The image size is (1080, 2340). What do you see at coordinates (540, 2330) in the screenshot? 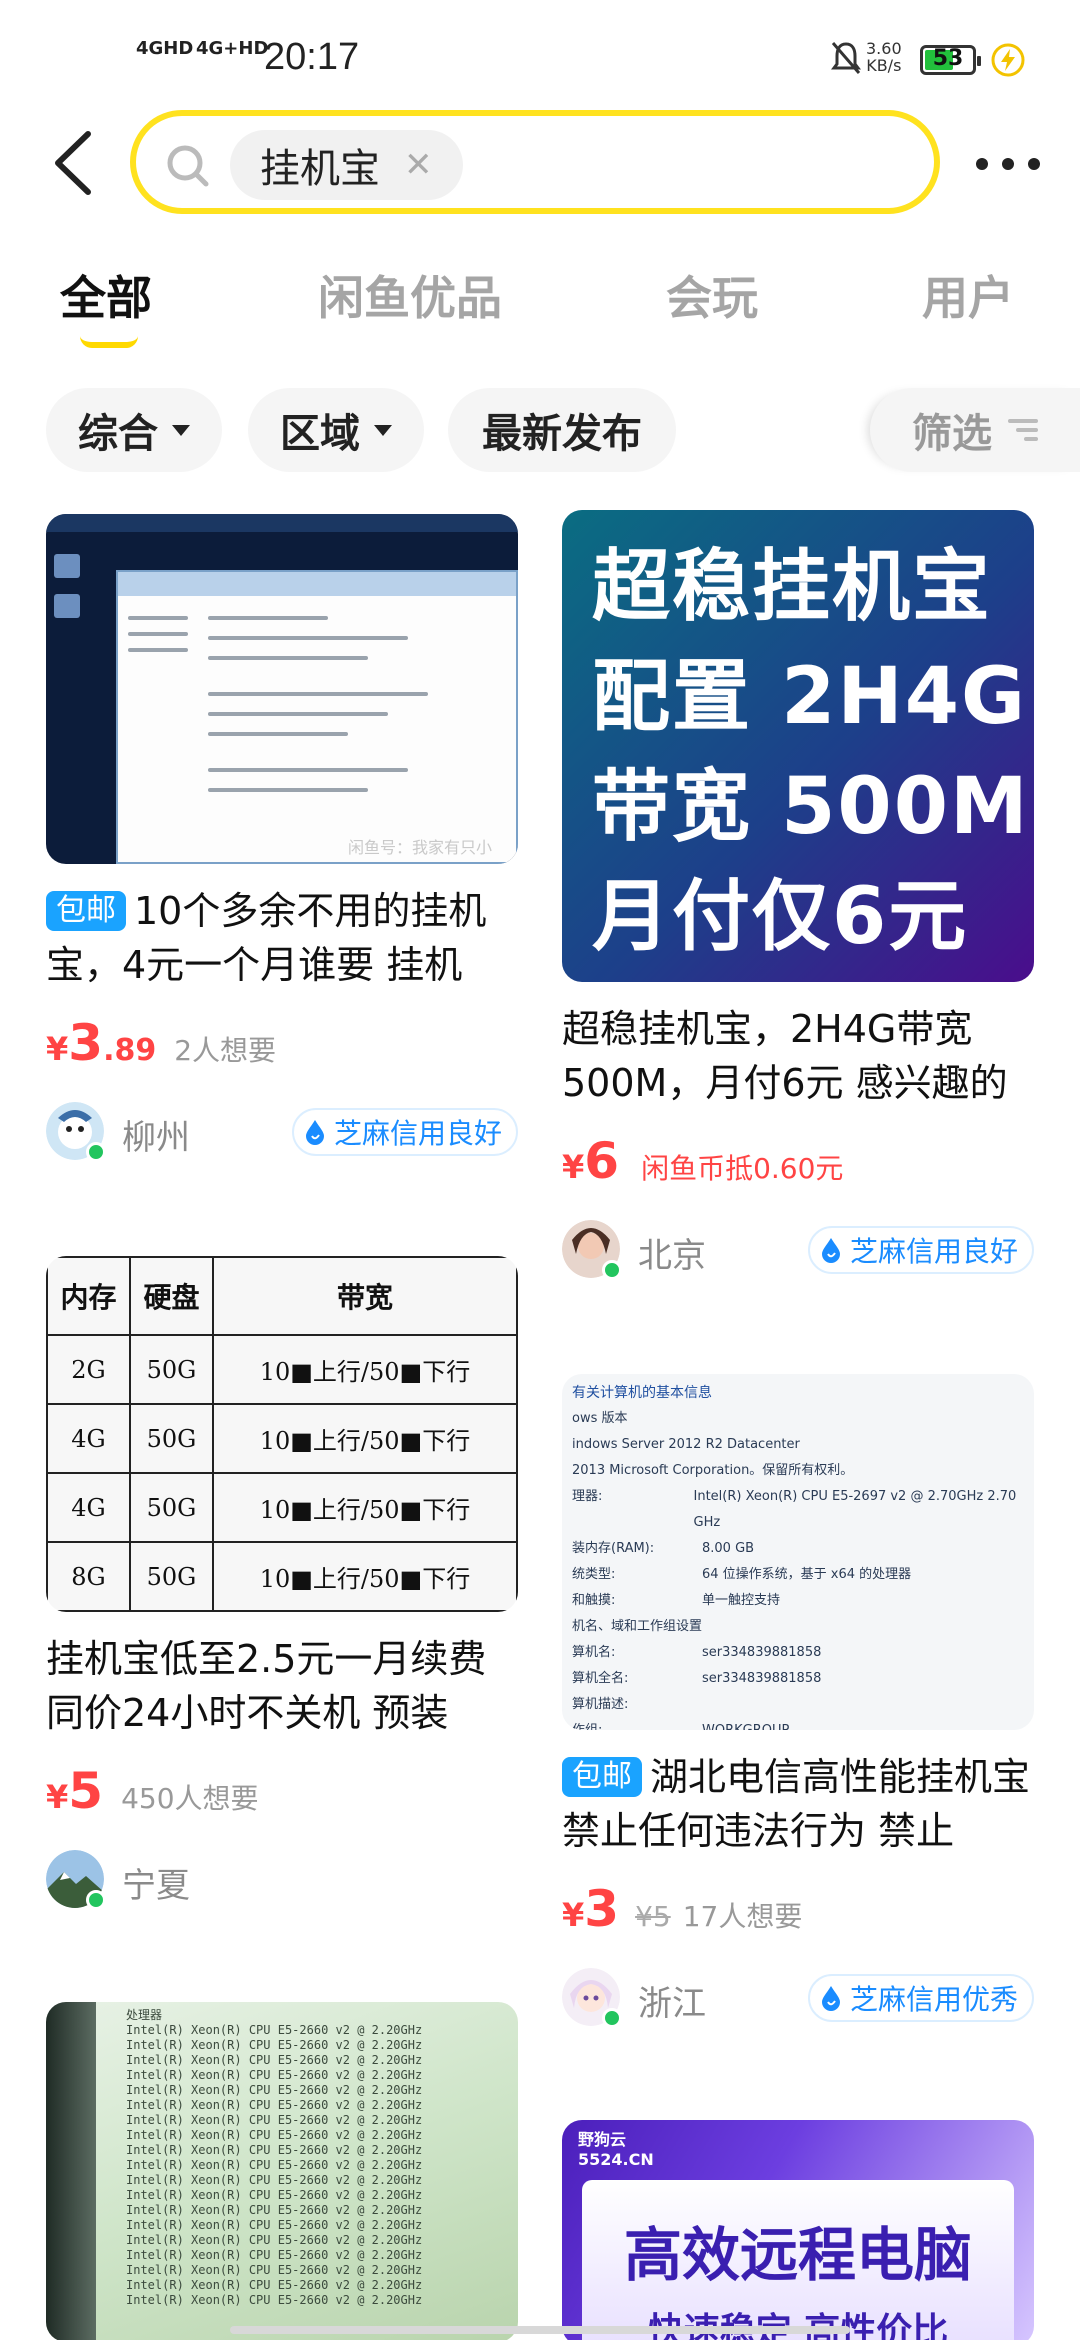
I see `home-indicator` at bounding box center [540, 2330].